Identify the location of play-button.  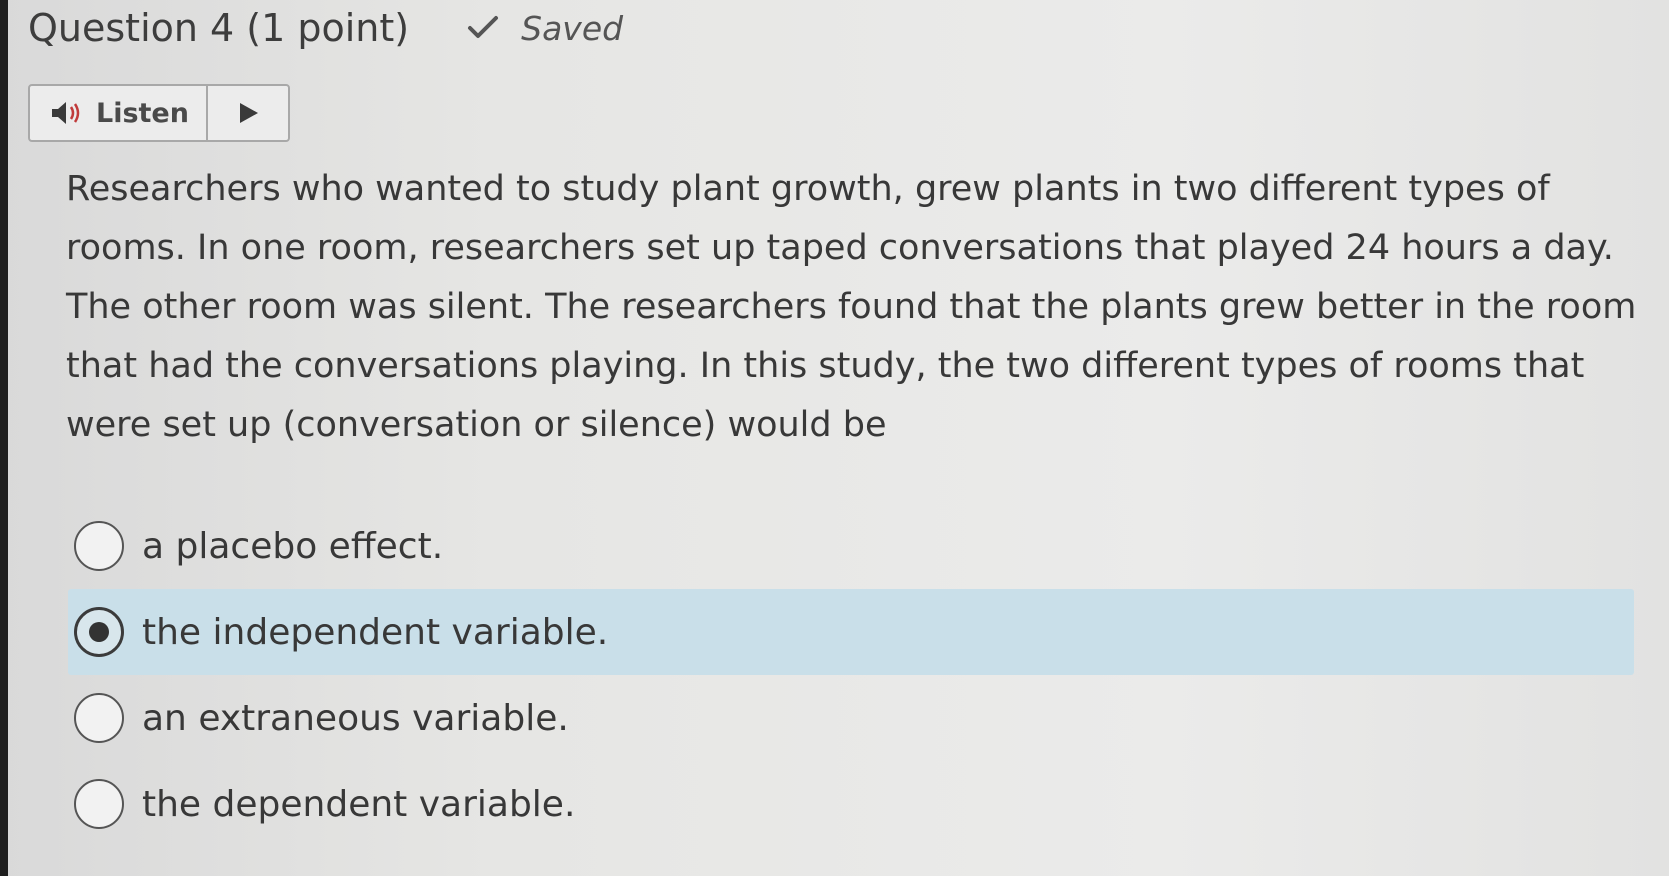
(248, 113).